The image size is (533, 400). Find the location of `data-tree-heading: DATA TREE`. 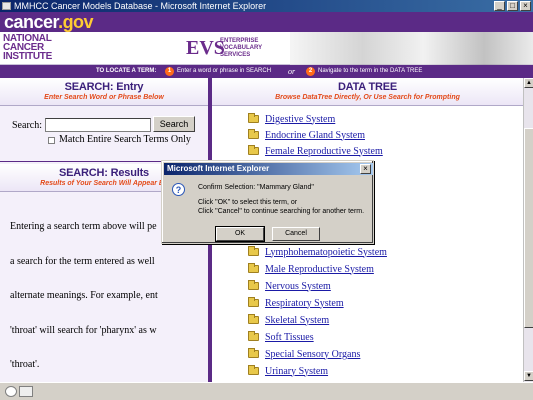

data-tree-heading: DATA TREE is located at coordinates (367, 87).